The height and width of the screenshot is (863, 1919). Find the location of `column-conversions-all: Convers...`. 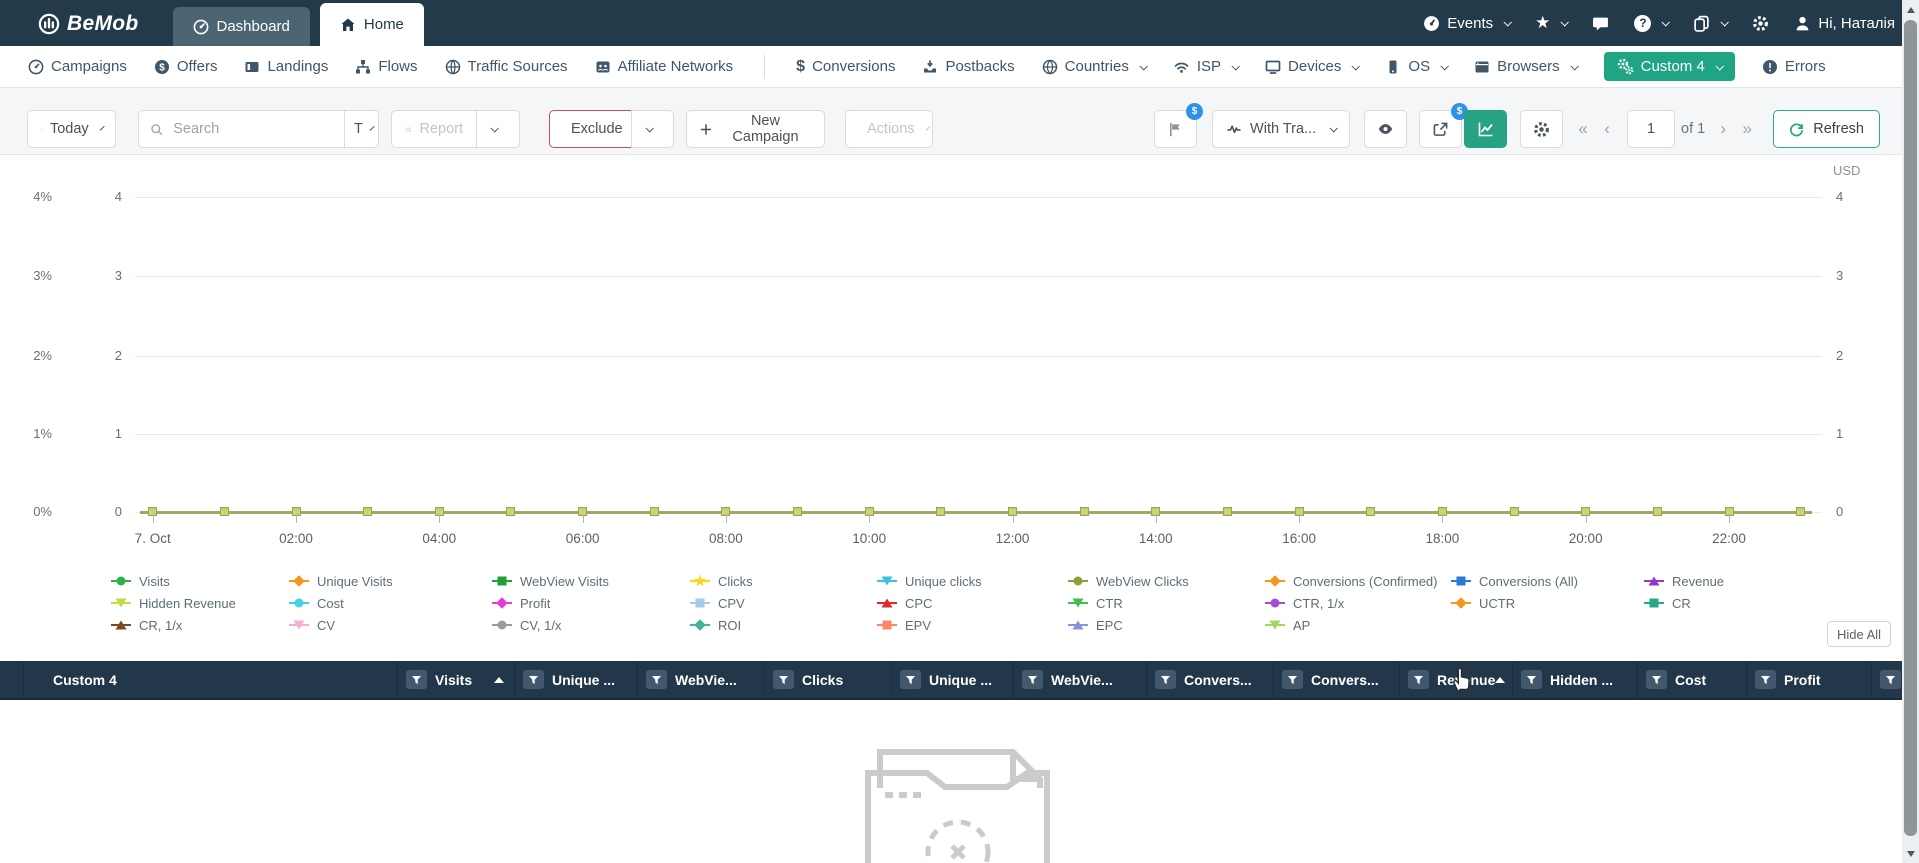

column-conversions-all: Convers... is located at coordinates (1337, 679).